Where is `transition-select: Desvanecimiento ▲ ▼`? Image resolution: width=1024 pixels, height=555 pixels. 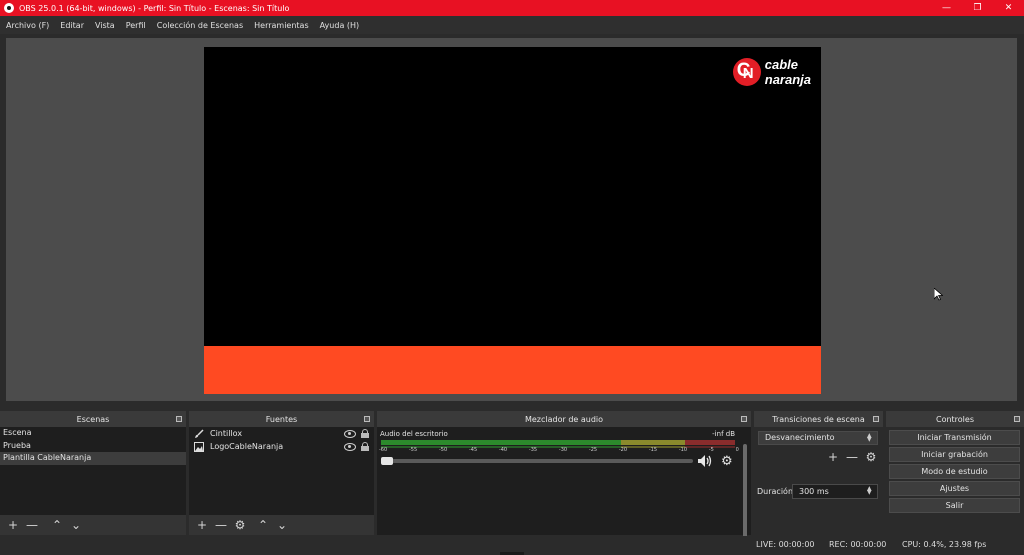
transition-select: Desvanecimiento ▲ ▼ is located at coordinates (818, 438).